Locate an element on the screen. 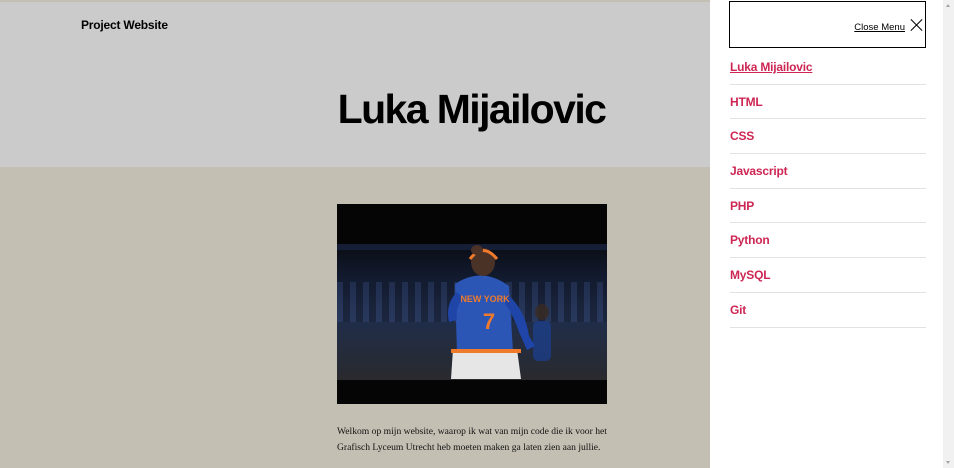  site-title-link: Project Website is located at coordinates (124, 25).